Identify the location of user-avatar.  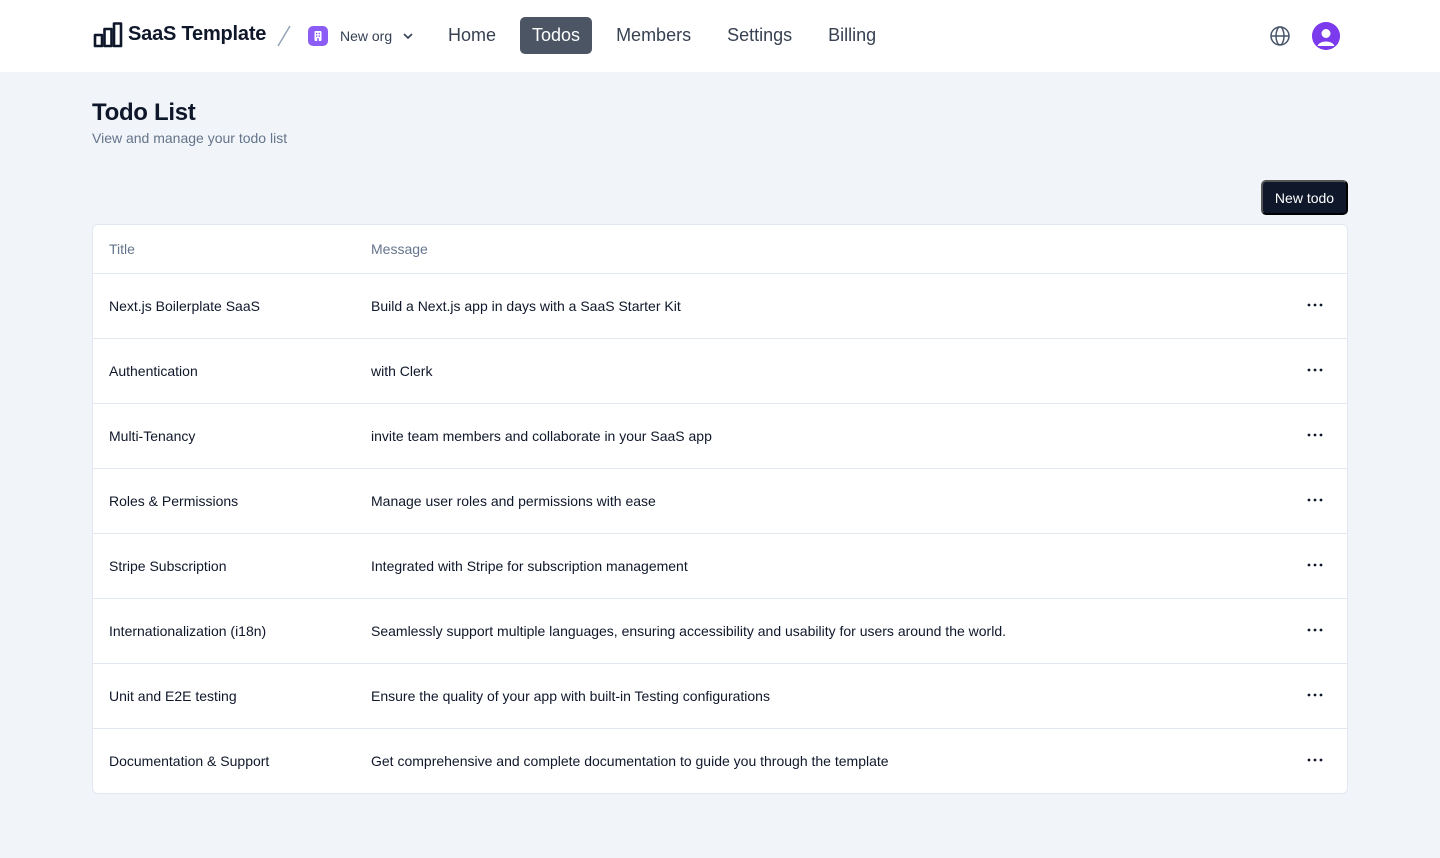
(1326, 36).